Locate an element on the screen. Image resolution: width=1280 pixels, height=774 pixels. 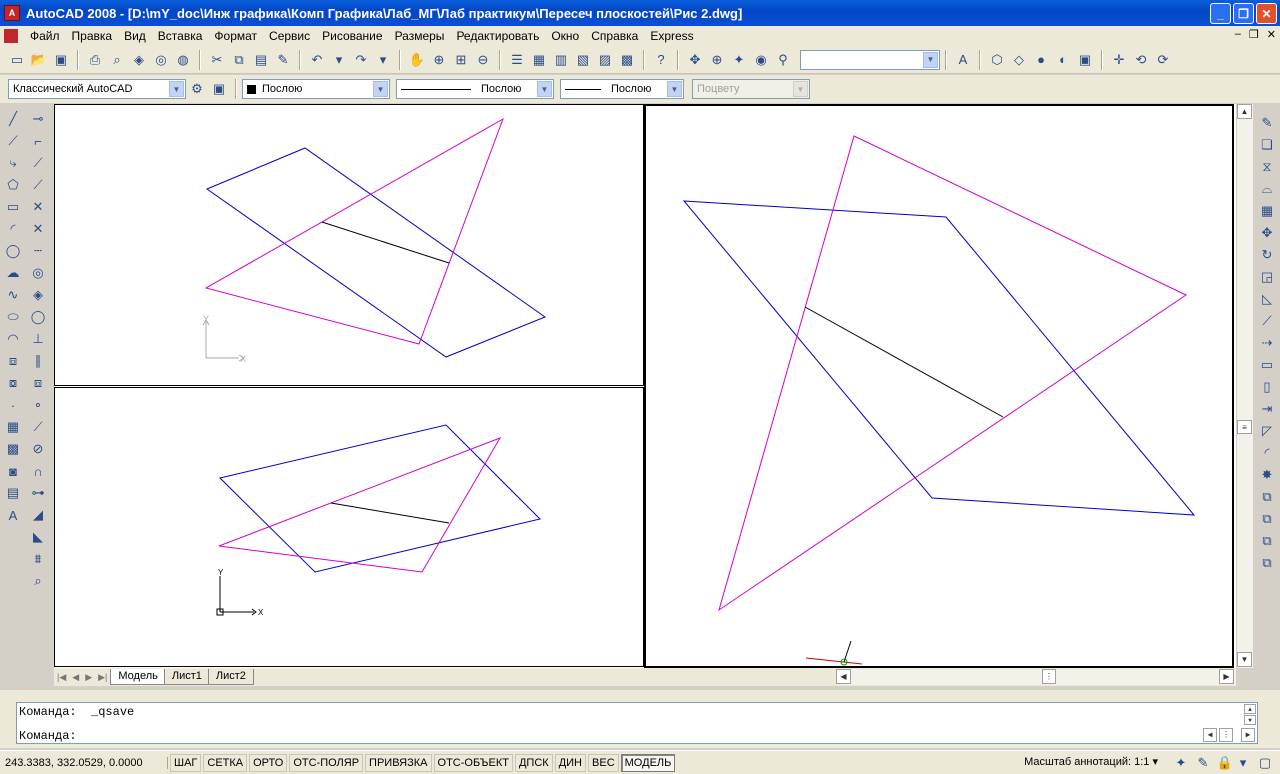
restore-button: ❐ is located at coordinates (1243, 13).